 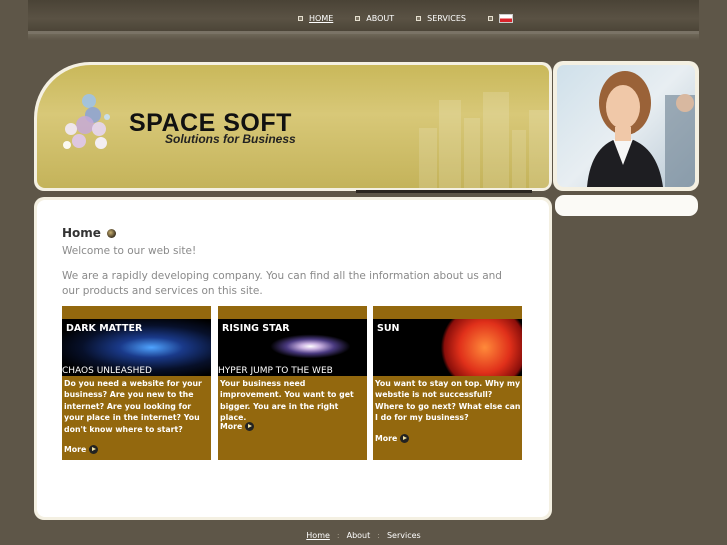 I want to click on card-title: RISING STAR, so click(x=256, y=328).